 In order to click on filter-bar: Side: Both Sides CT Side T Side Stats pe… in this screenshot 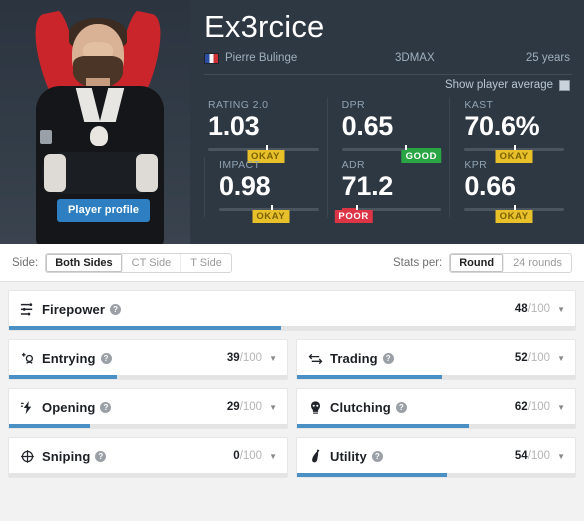, I will do `click(292, 263)`.